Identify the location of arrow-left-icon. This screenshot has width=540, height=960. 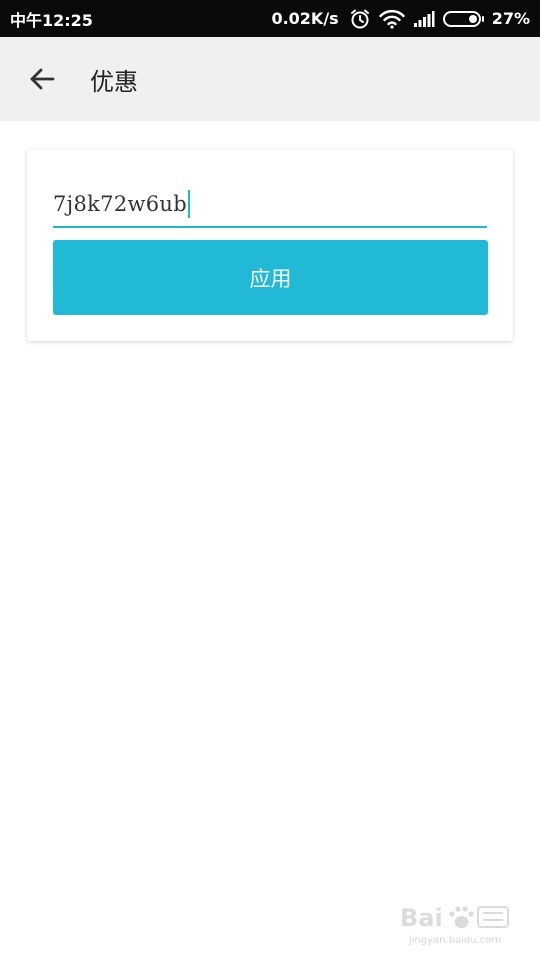
(42, 79).